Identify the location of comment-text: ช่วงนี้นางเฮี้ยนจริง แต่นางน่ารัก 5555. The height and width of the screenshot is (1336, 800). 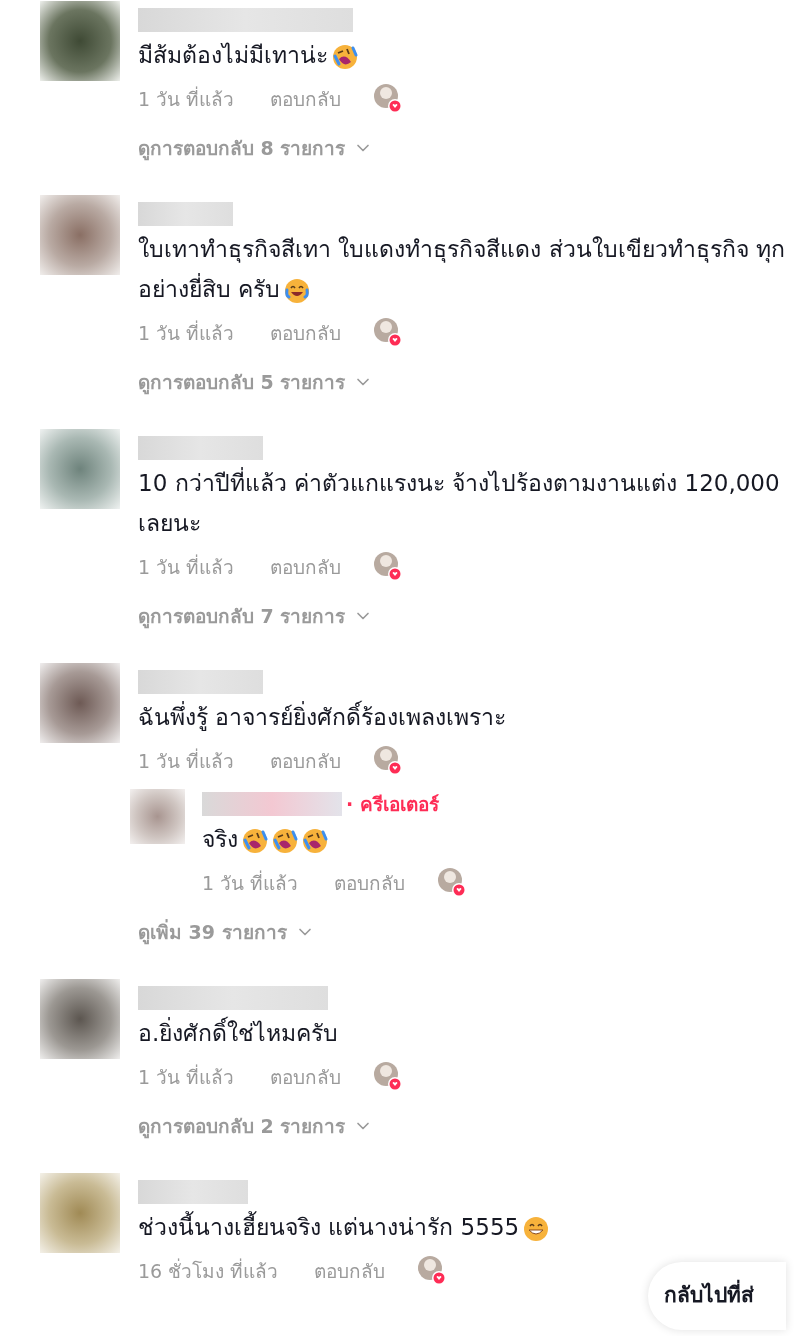
(344, 1227).